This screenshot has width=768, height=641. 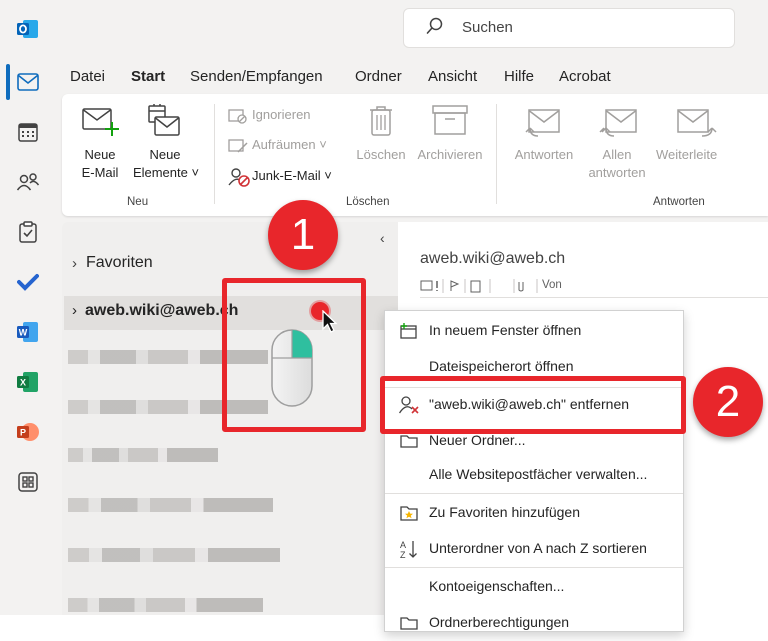 I want to click on group-label-delete: Löschen, so click(x=368, y=202).